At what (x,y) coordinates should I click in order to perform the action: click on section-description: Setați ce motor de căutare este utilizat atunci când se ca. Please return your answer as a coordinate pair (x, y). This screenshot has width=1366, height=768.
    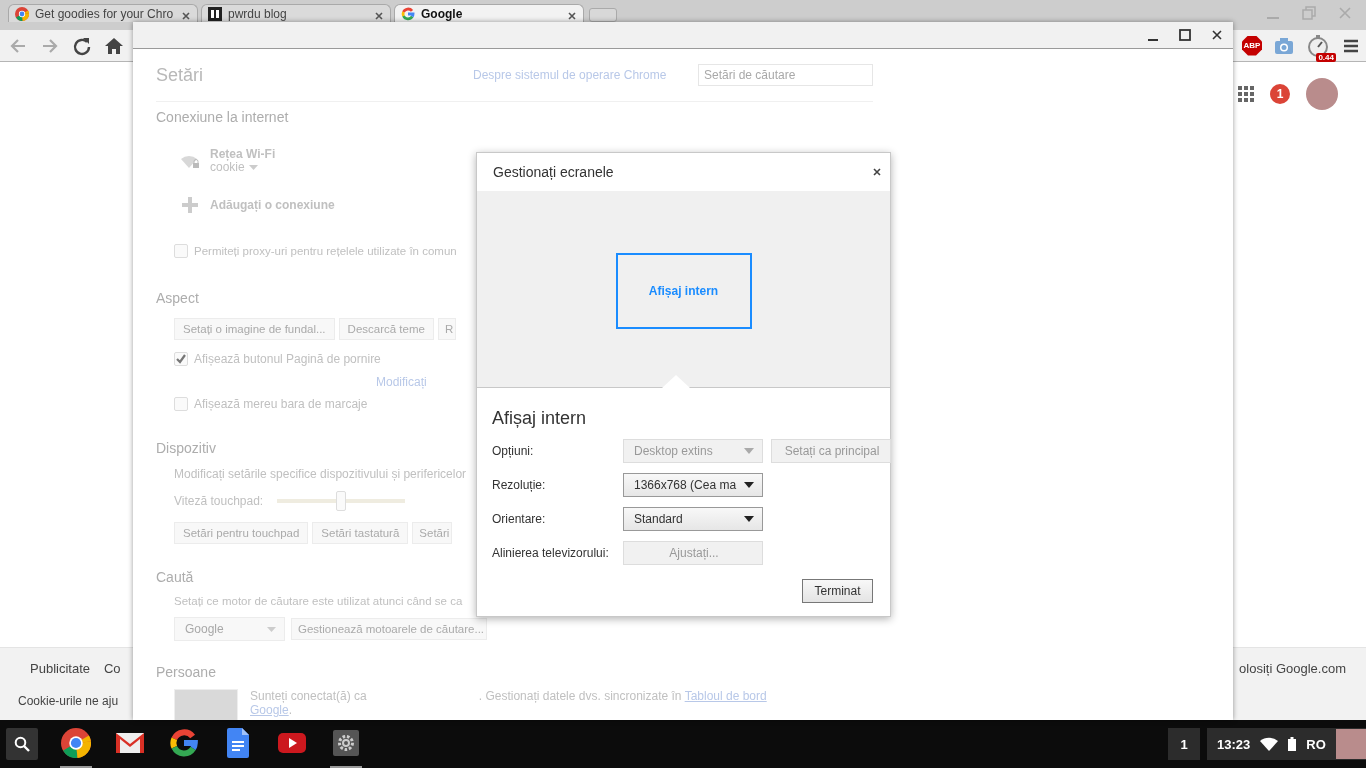
    Looking at the image, I should click on (318, 601).